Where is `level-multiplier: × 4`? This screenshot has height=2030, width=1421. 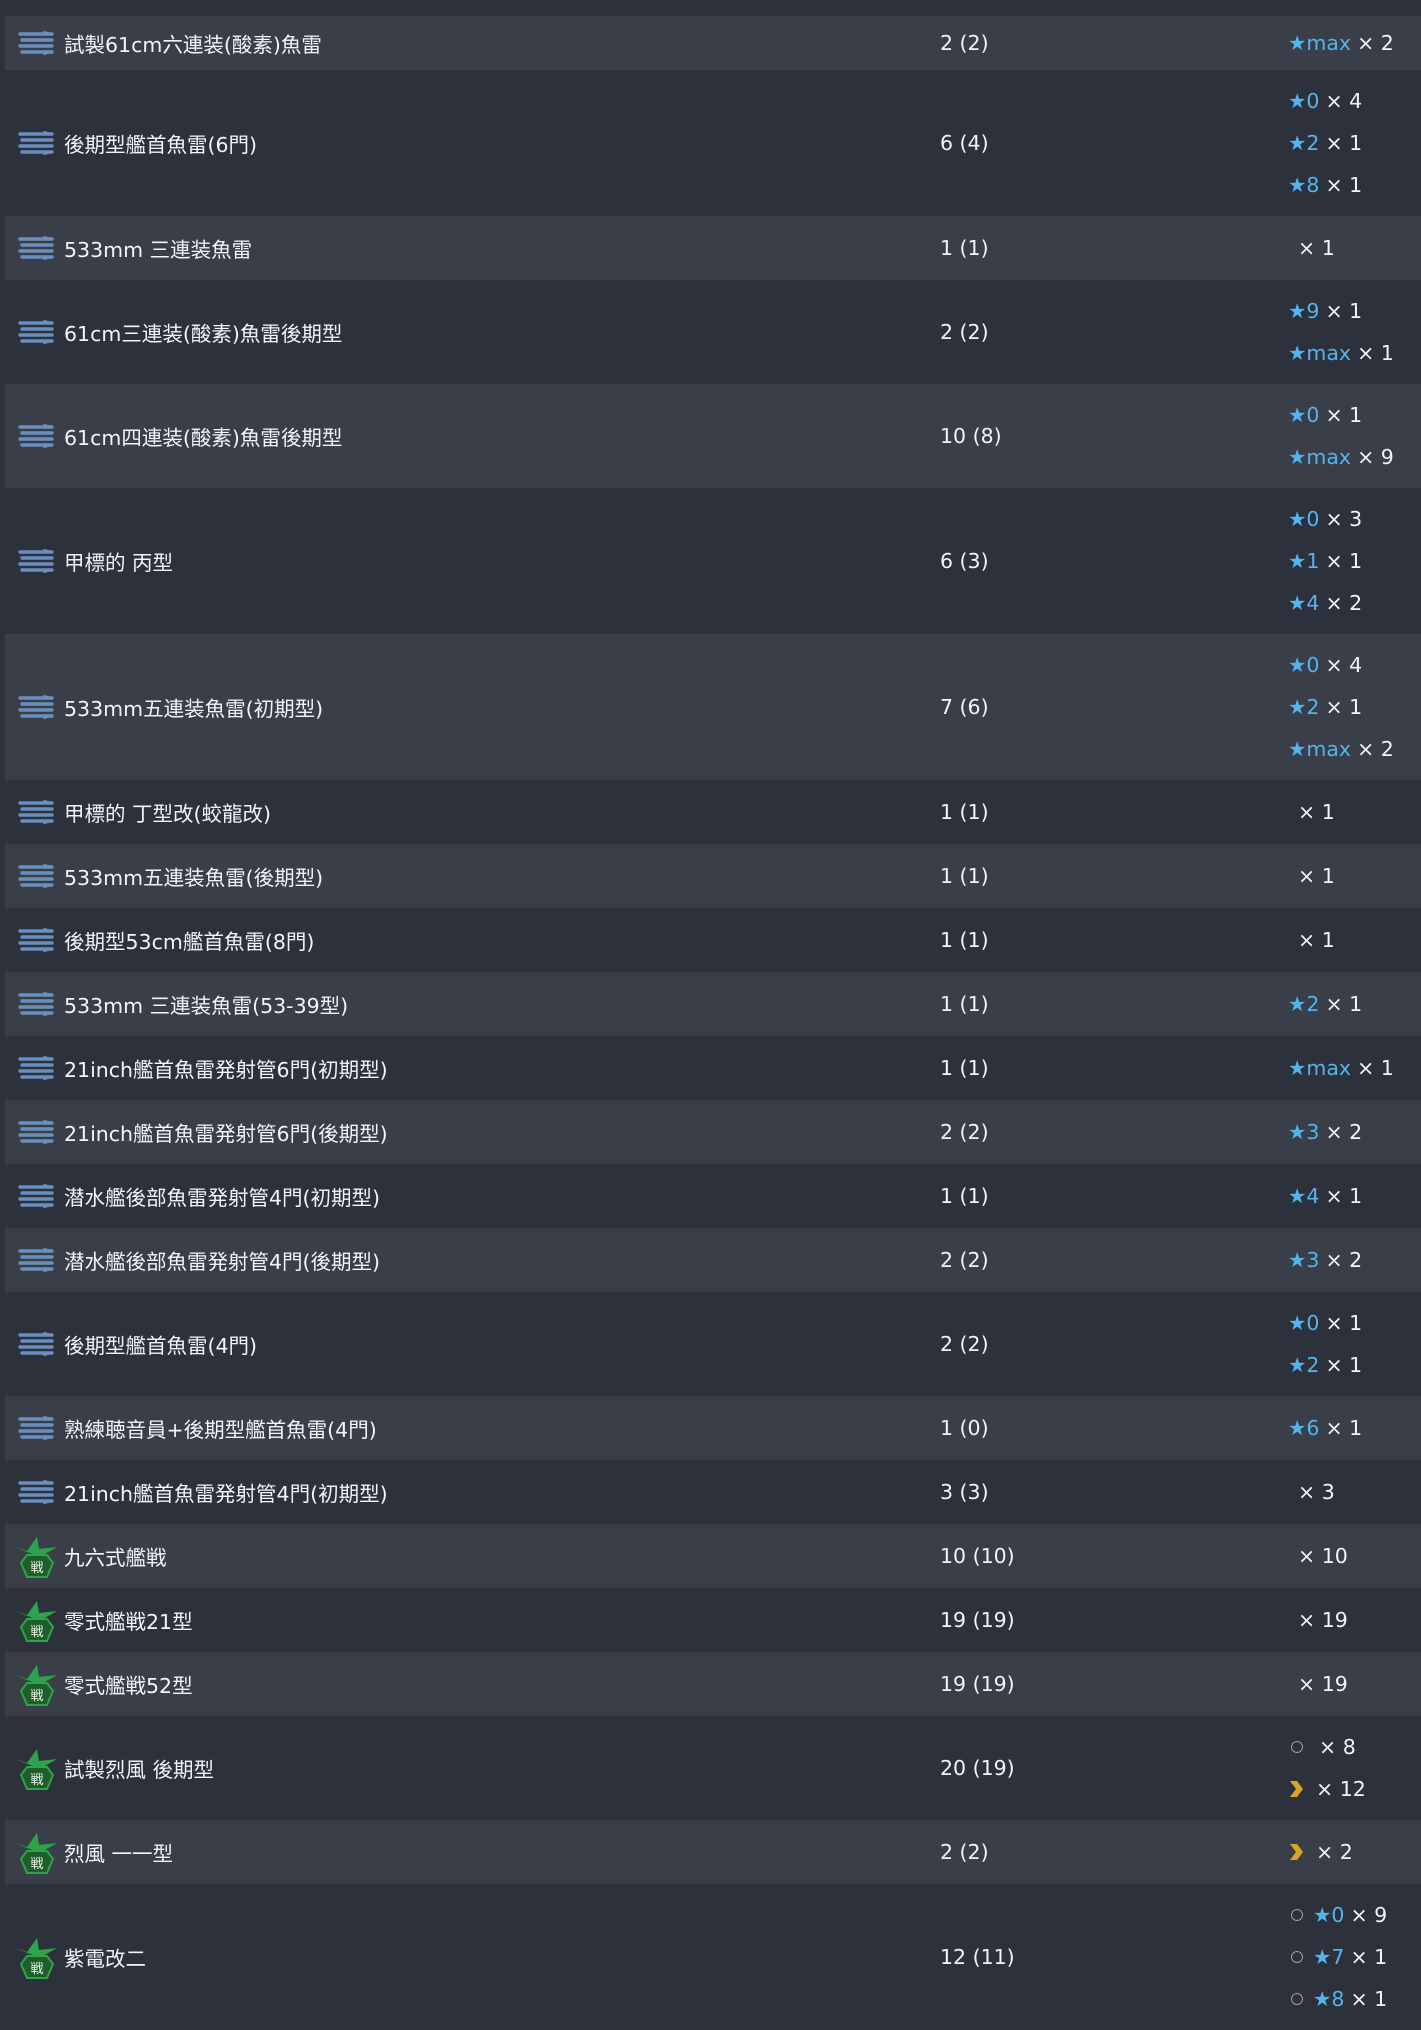
level-multiplier: × 4 is located at coordinates (1344, 665).